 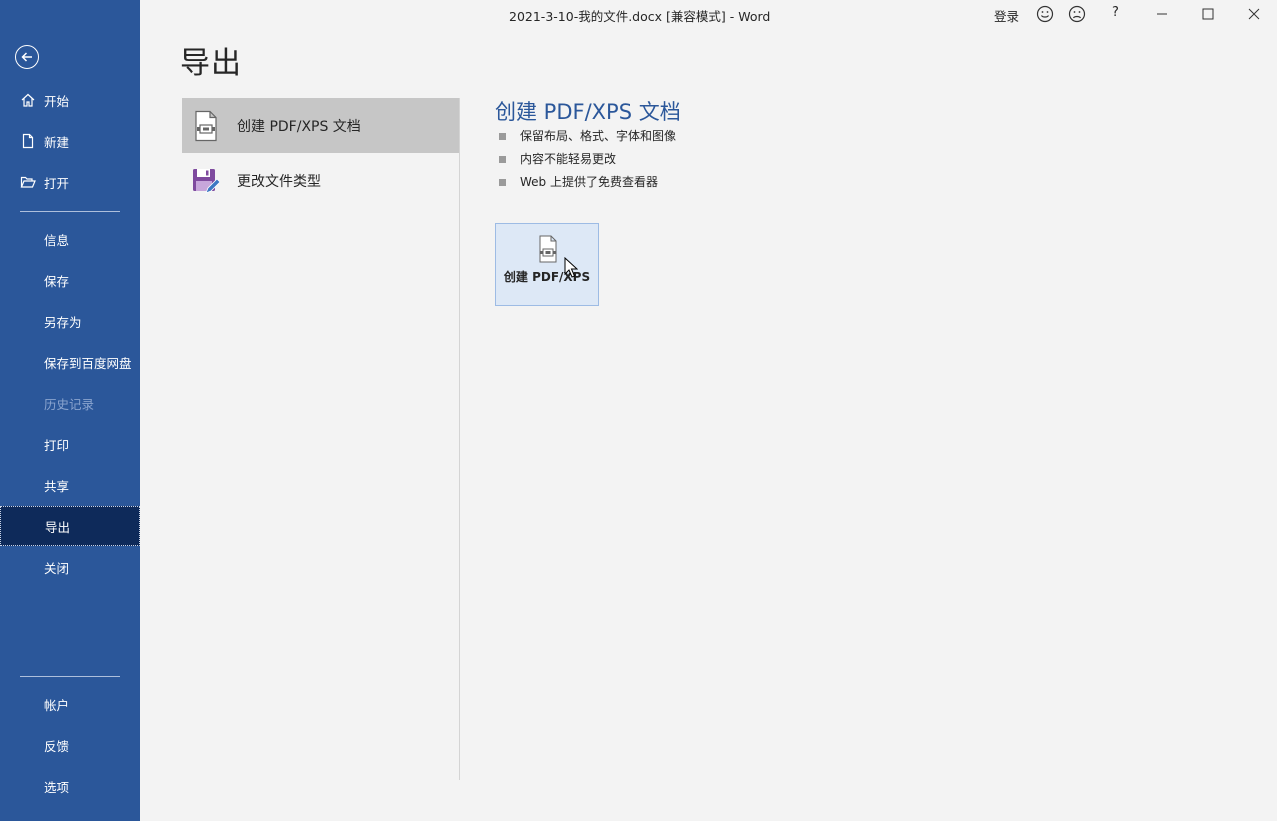 I want to click on page-title: 导出, so click(x=211, y=63).